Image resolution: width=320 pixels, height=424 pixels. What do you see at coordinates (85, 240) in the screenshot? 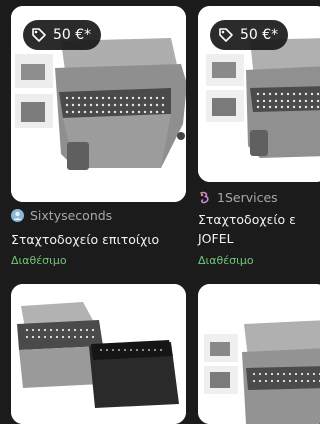
I see `listing-title-1: Σταχτοδοχείο επιτοίχιο` at bounding box center [85, 240].